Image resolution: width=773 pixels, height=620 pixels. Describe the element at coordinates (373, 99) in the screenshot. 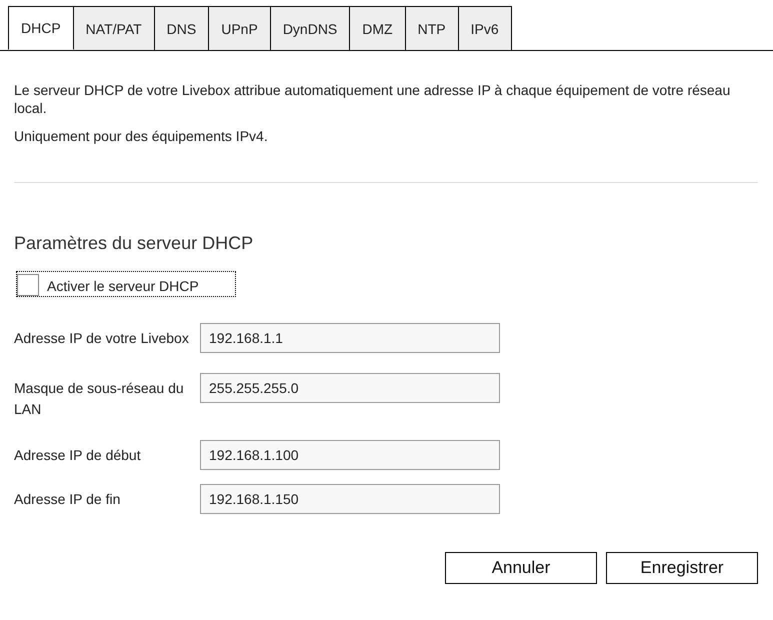

I see `description-text: Le serveur DHCP de votre Livebox attribue automatiquement une adresse IP à chaque équipement de votre réseau local.` at that location.